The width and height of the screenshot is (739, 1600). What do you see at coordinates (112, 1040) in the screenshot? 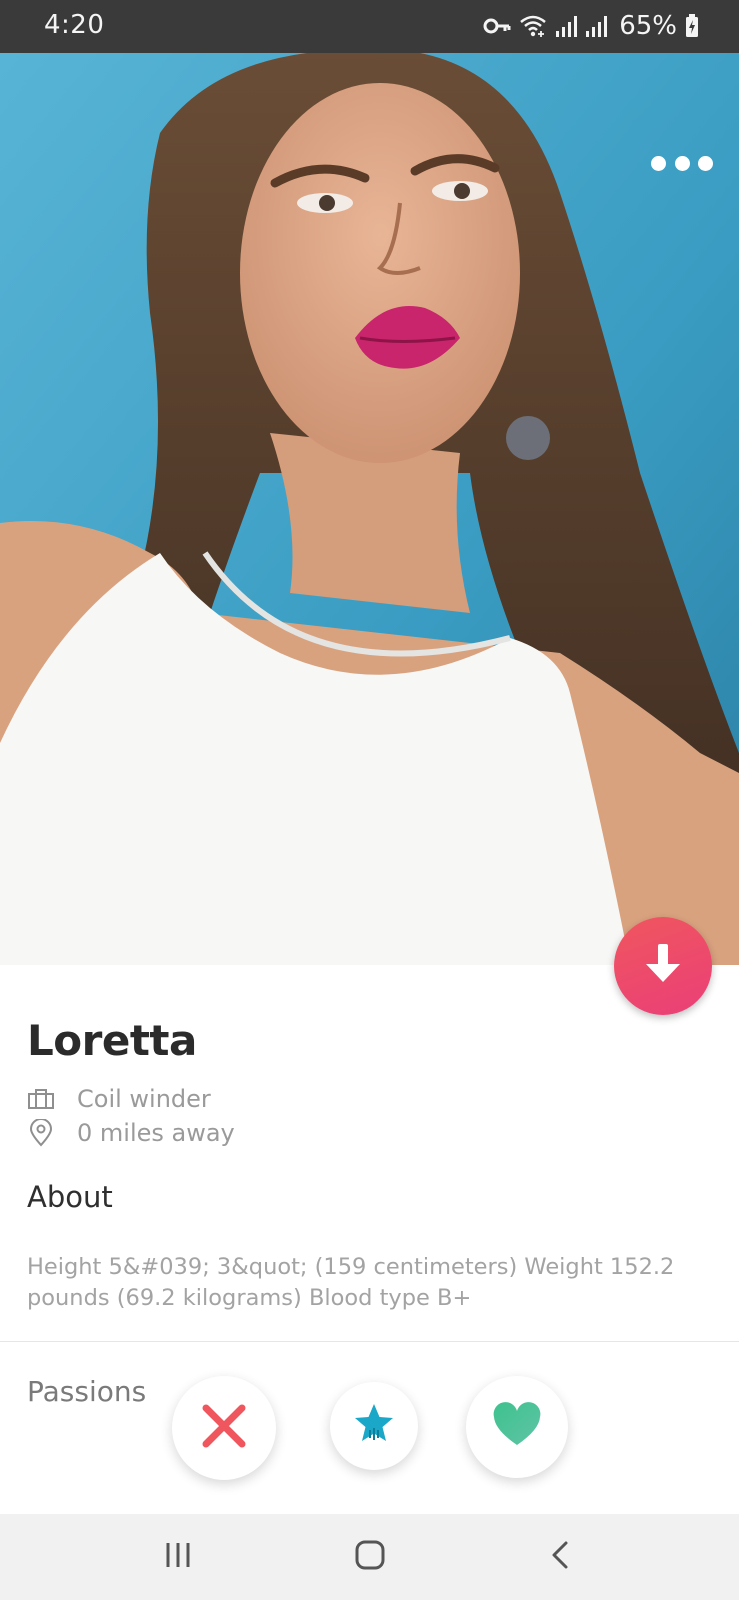
I see `profile-name: Loretta` at bounding box center [112, 1040].